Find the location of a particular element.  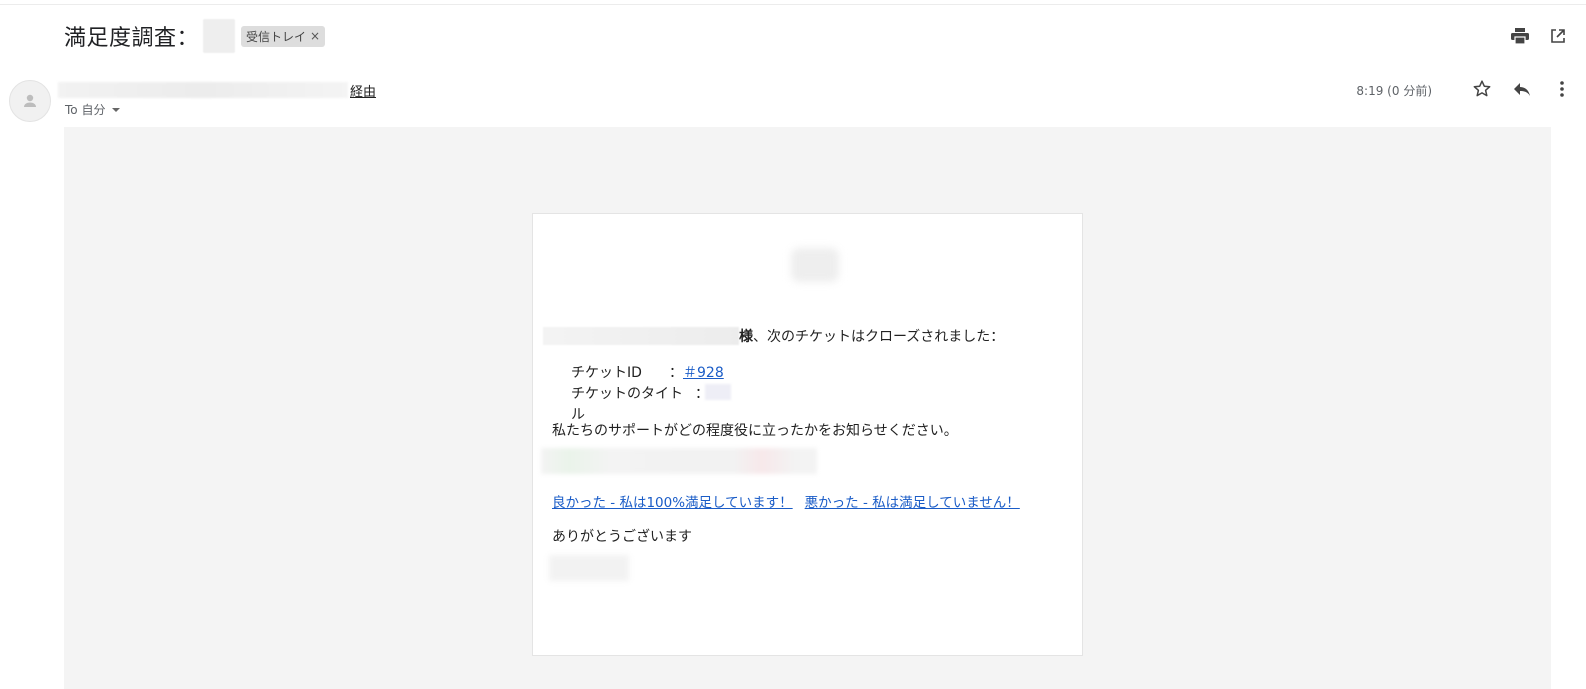

ticket-id-row: チケットID ： ＃928 is located at coordinates (651, 373).